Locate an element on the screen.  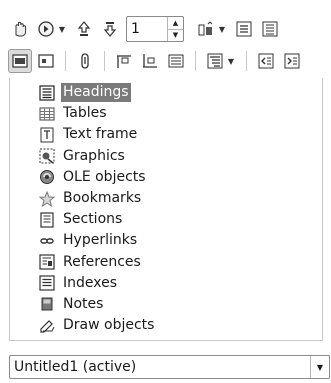
nav-item-notes: Notes is located at coordinates (166, 304).